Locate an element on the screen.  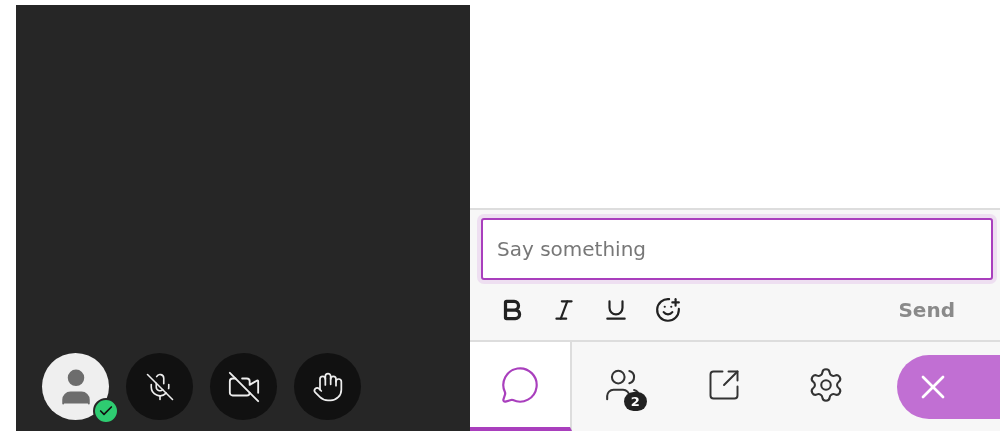
microphone-off-icon is located at coordinates (159, 386).